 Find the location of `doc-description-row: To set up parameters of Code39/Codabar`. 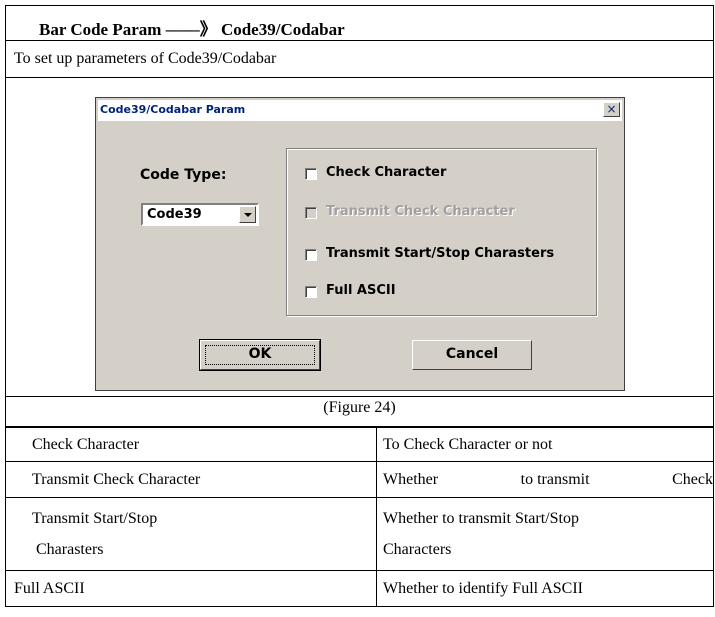

doc-description-row: To set up parameters of Code39/Codabar is located at coordinates (359, 59).